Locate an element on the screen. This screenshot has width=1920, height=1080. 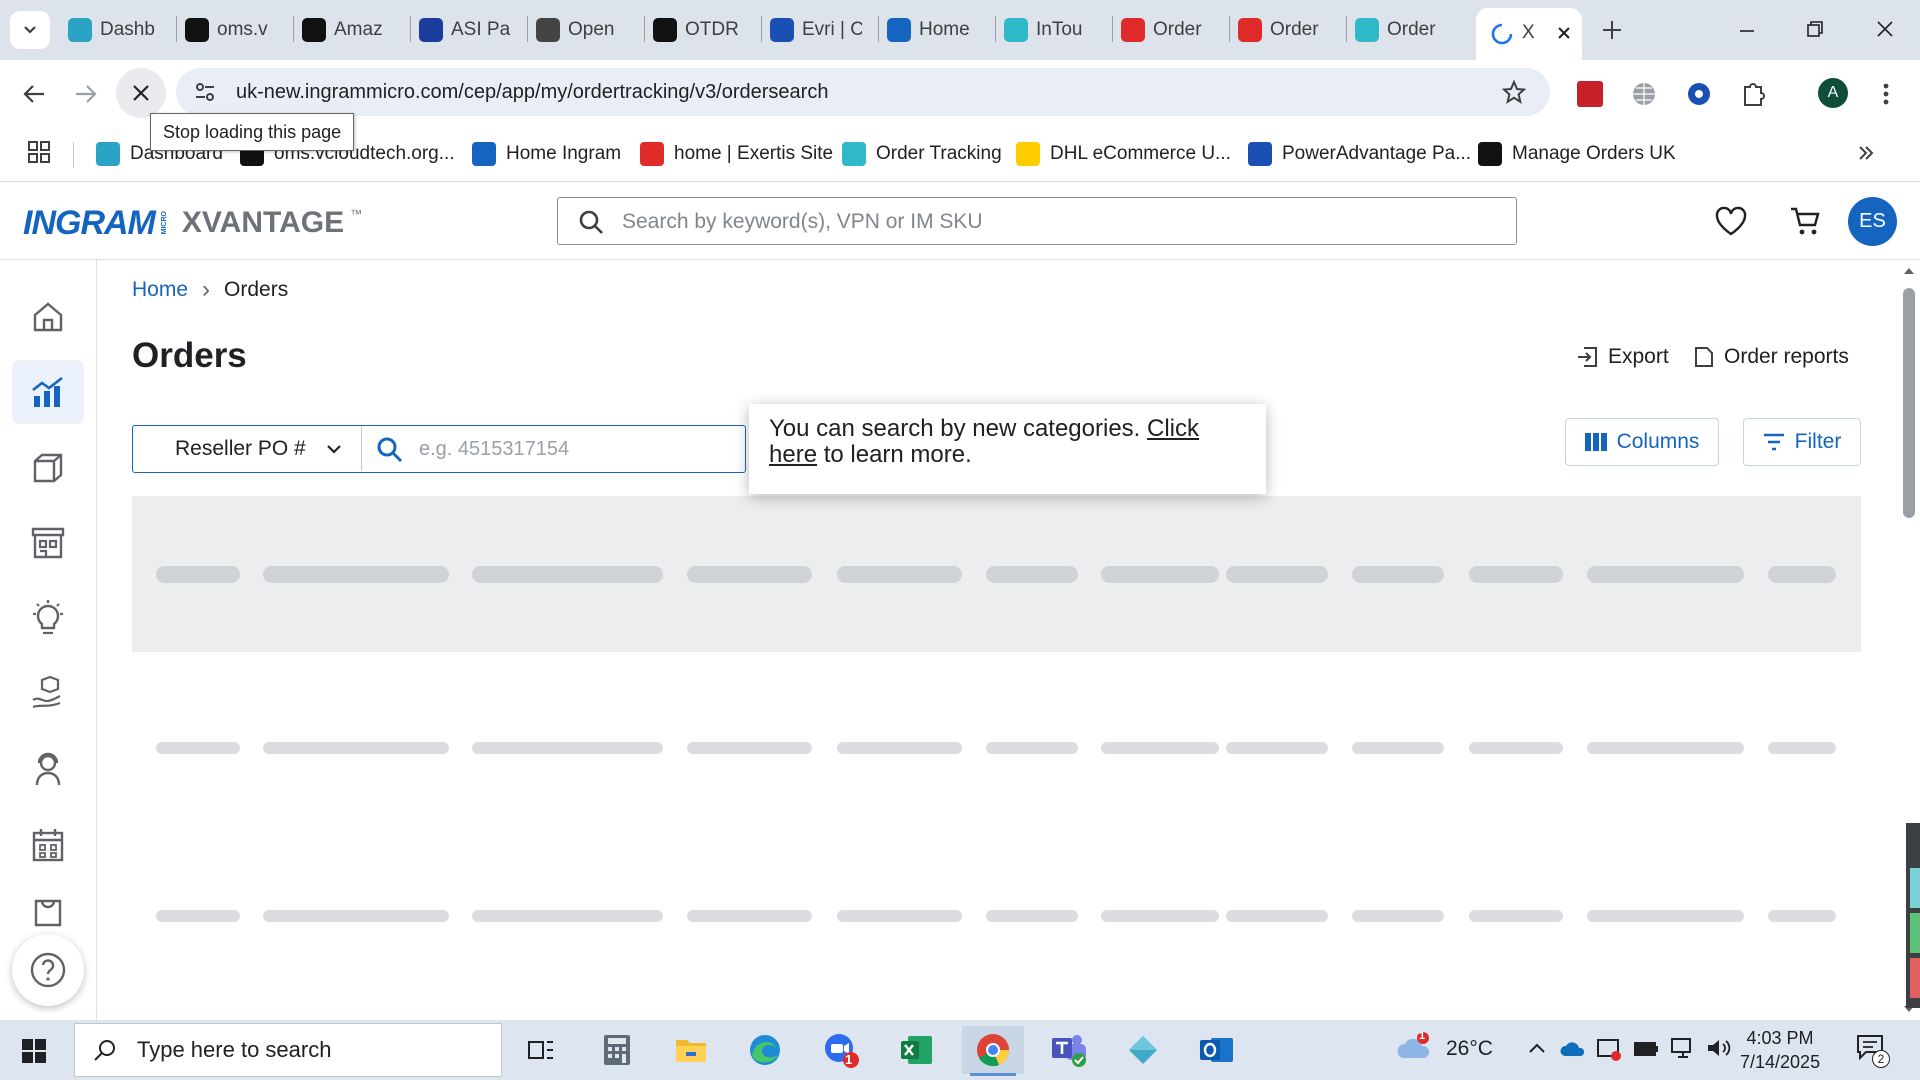
browser-tab: Open is located at coordinates (587, 30).